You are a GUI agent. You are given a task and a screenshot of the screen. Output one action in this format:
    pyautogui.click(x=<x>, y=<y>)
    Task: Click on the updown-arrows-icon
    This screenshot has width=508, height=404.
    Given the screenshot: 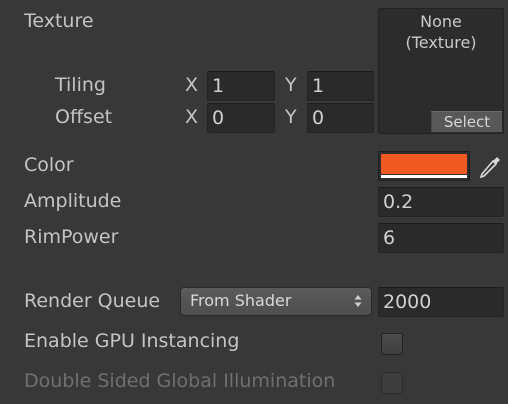 What is the action you would take?
    pyautogui.click(x=358, y=301)
    